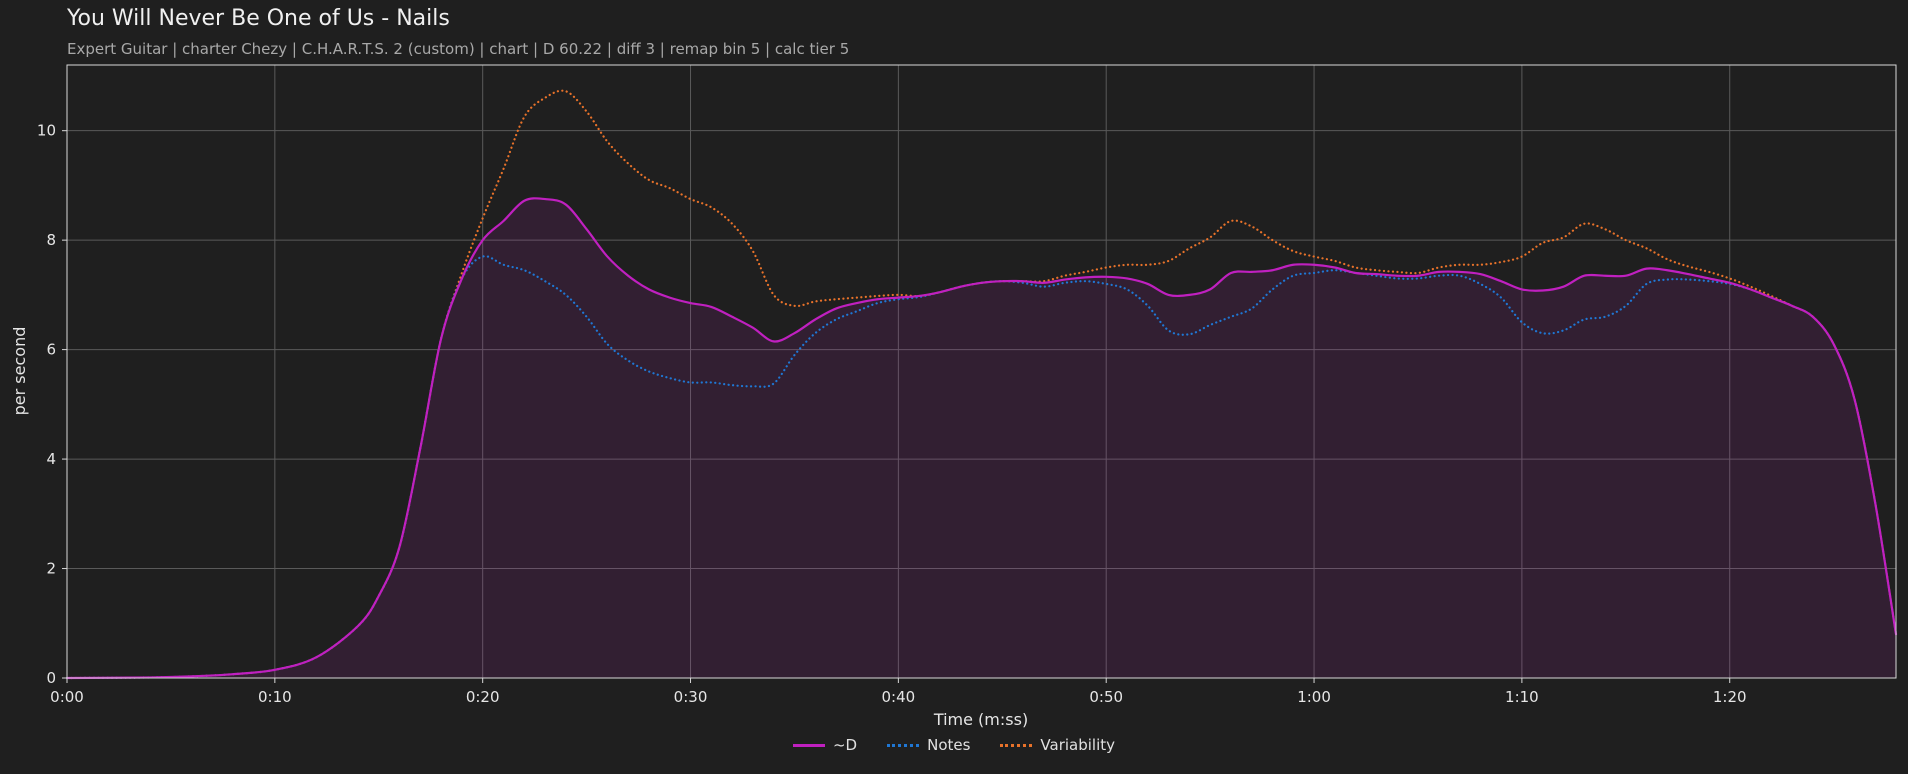 The height and width of the screenshot is (774, 1908). I want to click on legend: ~D Notes Variability, so click(954, 745).